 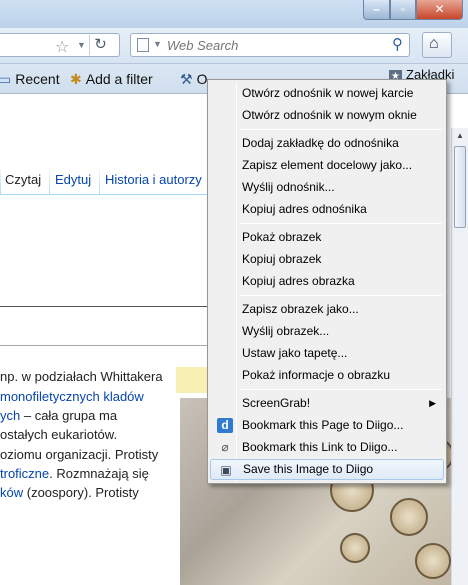 I want to click on paragraph-link: ków, so click(x=11, y=492).